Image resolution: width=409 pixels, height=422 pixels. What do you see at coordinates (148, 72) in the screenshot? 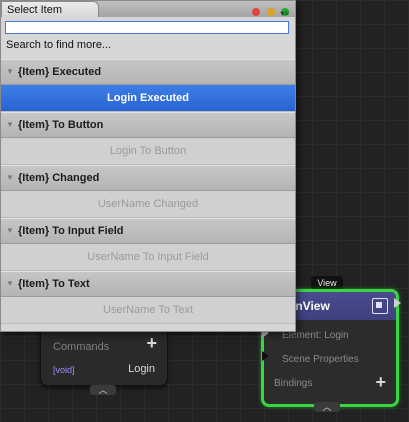
I see `group-header: ▼ {Item} Executed` at bounding box center [148, 72].